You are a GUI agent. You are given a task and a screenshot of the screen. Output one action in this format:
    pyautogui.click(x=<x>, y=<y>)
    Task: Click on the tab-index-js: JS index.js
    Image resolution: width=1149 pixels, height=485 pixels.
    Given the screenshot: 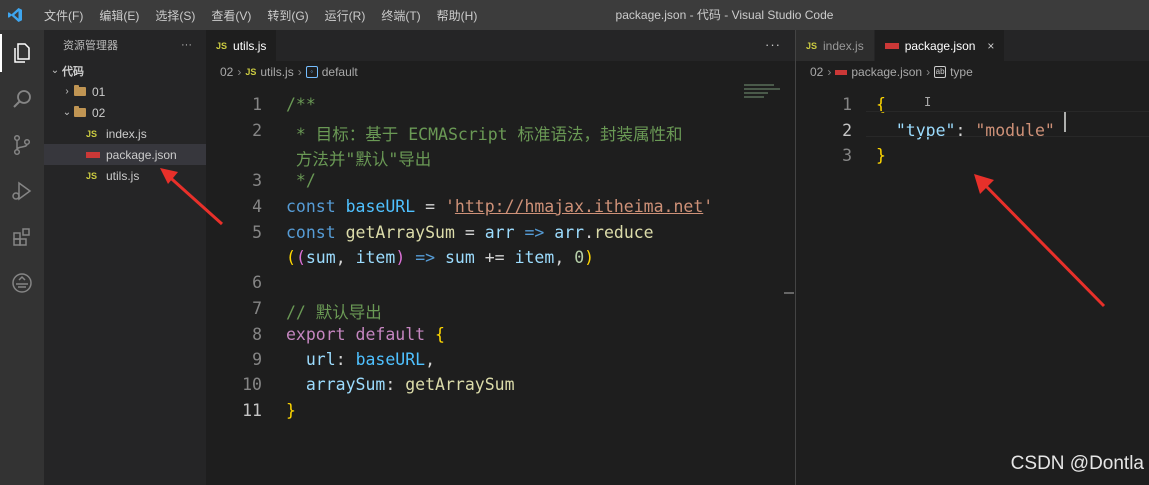 What is the action you would take?
    pyautogui.click(x=835, y=45)
    